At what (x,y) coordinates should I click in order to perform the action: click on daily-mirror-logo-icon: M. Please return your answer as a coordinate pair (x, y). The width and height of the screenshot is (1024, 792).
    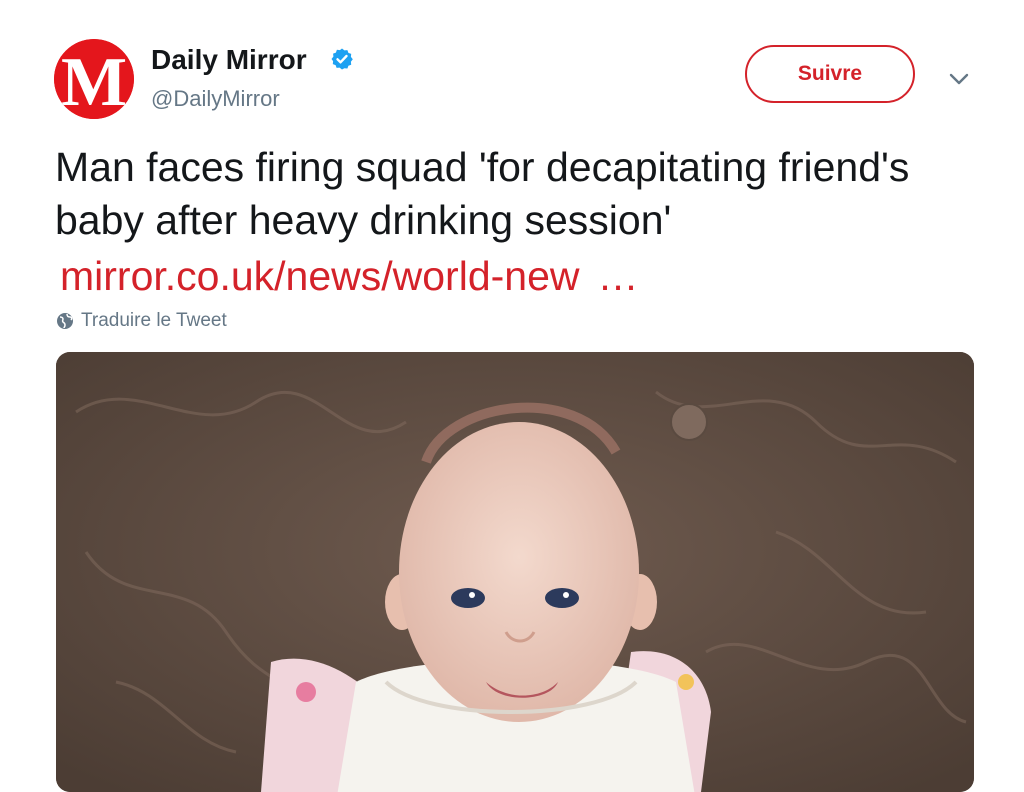
    Looking at the image, I should click on (94, 79).